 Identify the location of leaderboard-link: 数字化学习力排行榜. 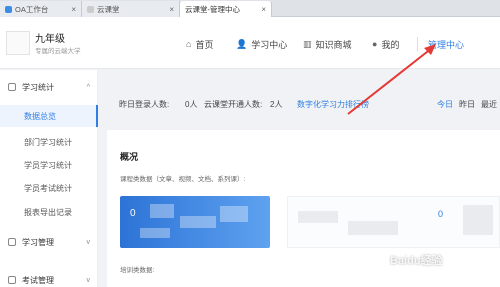
(333, 104).